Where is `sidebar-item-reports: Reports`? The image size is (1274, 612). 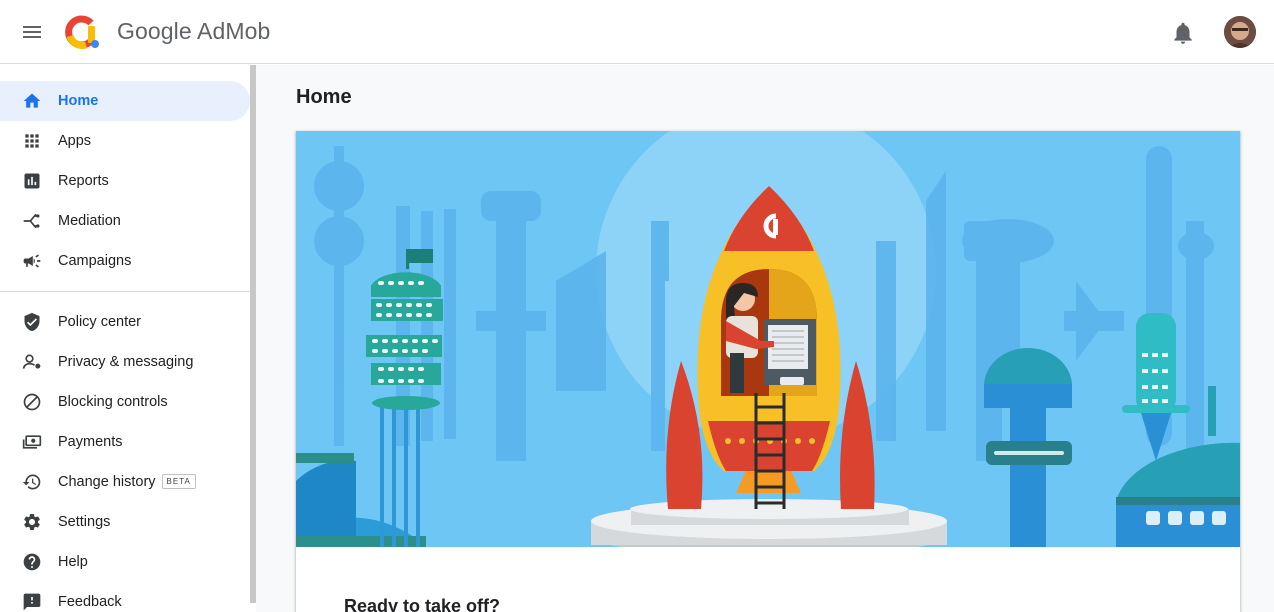 sidebar-item-reports: Reports is located at coordinates (125, 181).